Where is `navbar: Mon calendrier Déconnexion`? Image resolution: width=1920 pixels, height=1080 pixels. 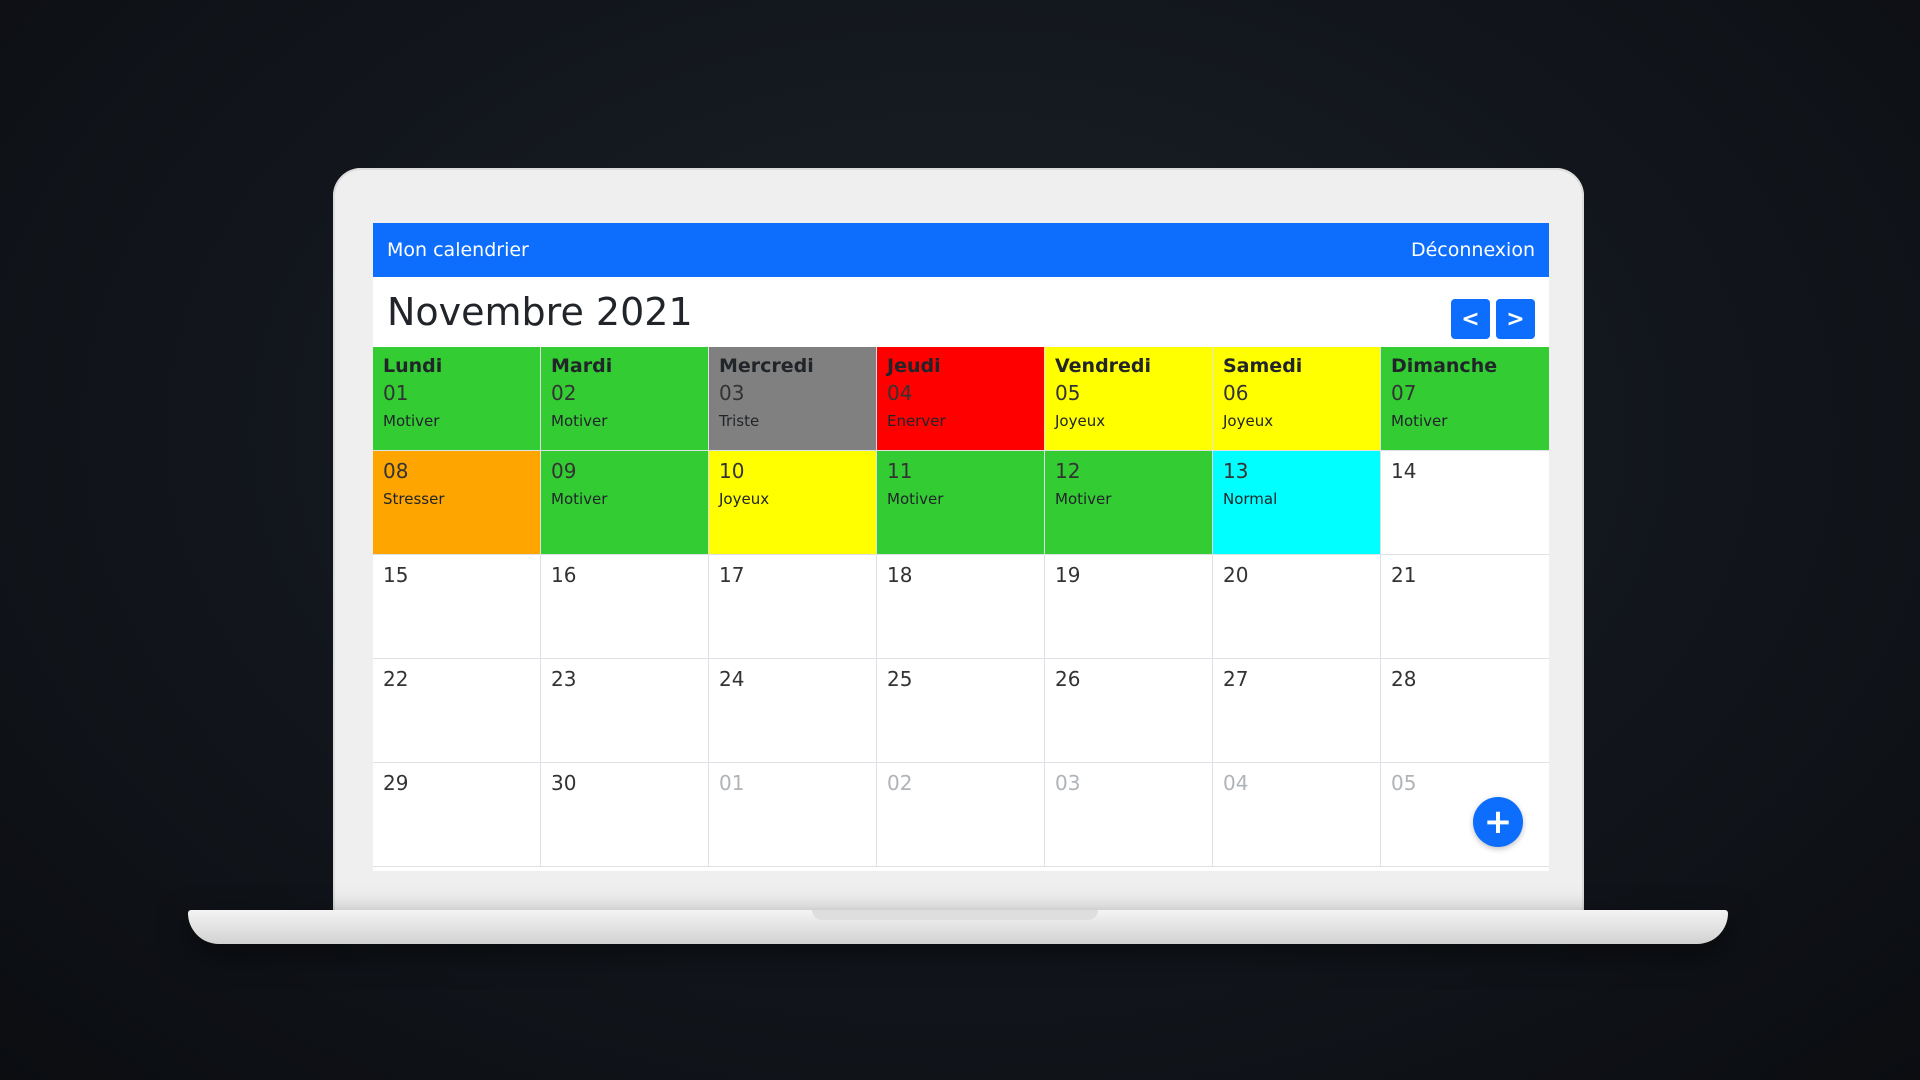 navbar: Mon calendrier Déconnexion is located at coordinates (961, 250).